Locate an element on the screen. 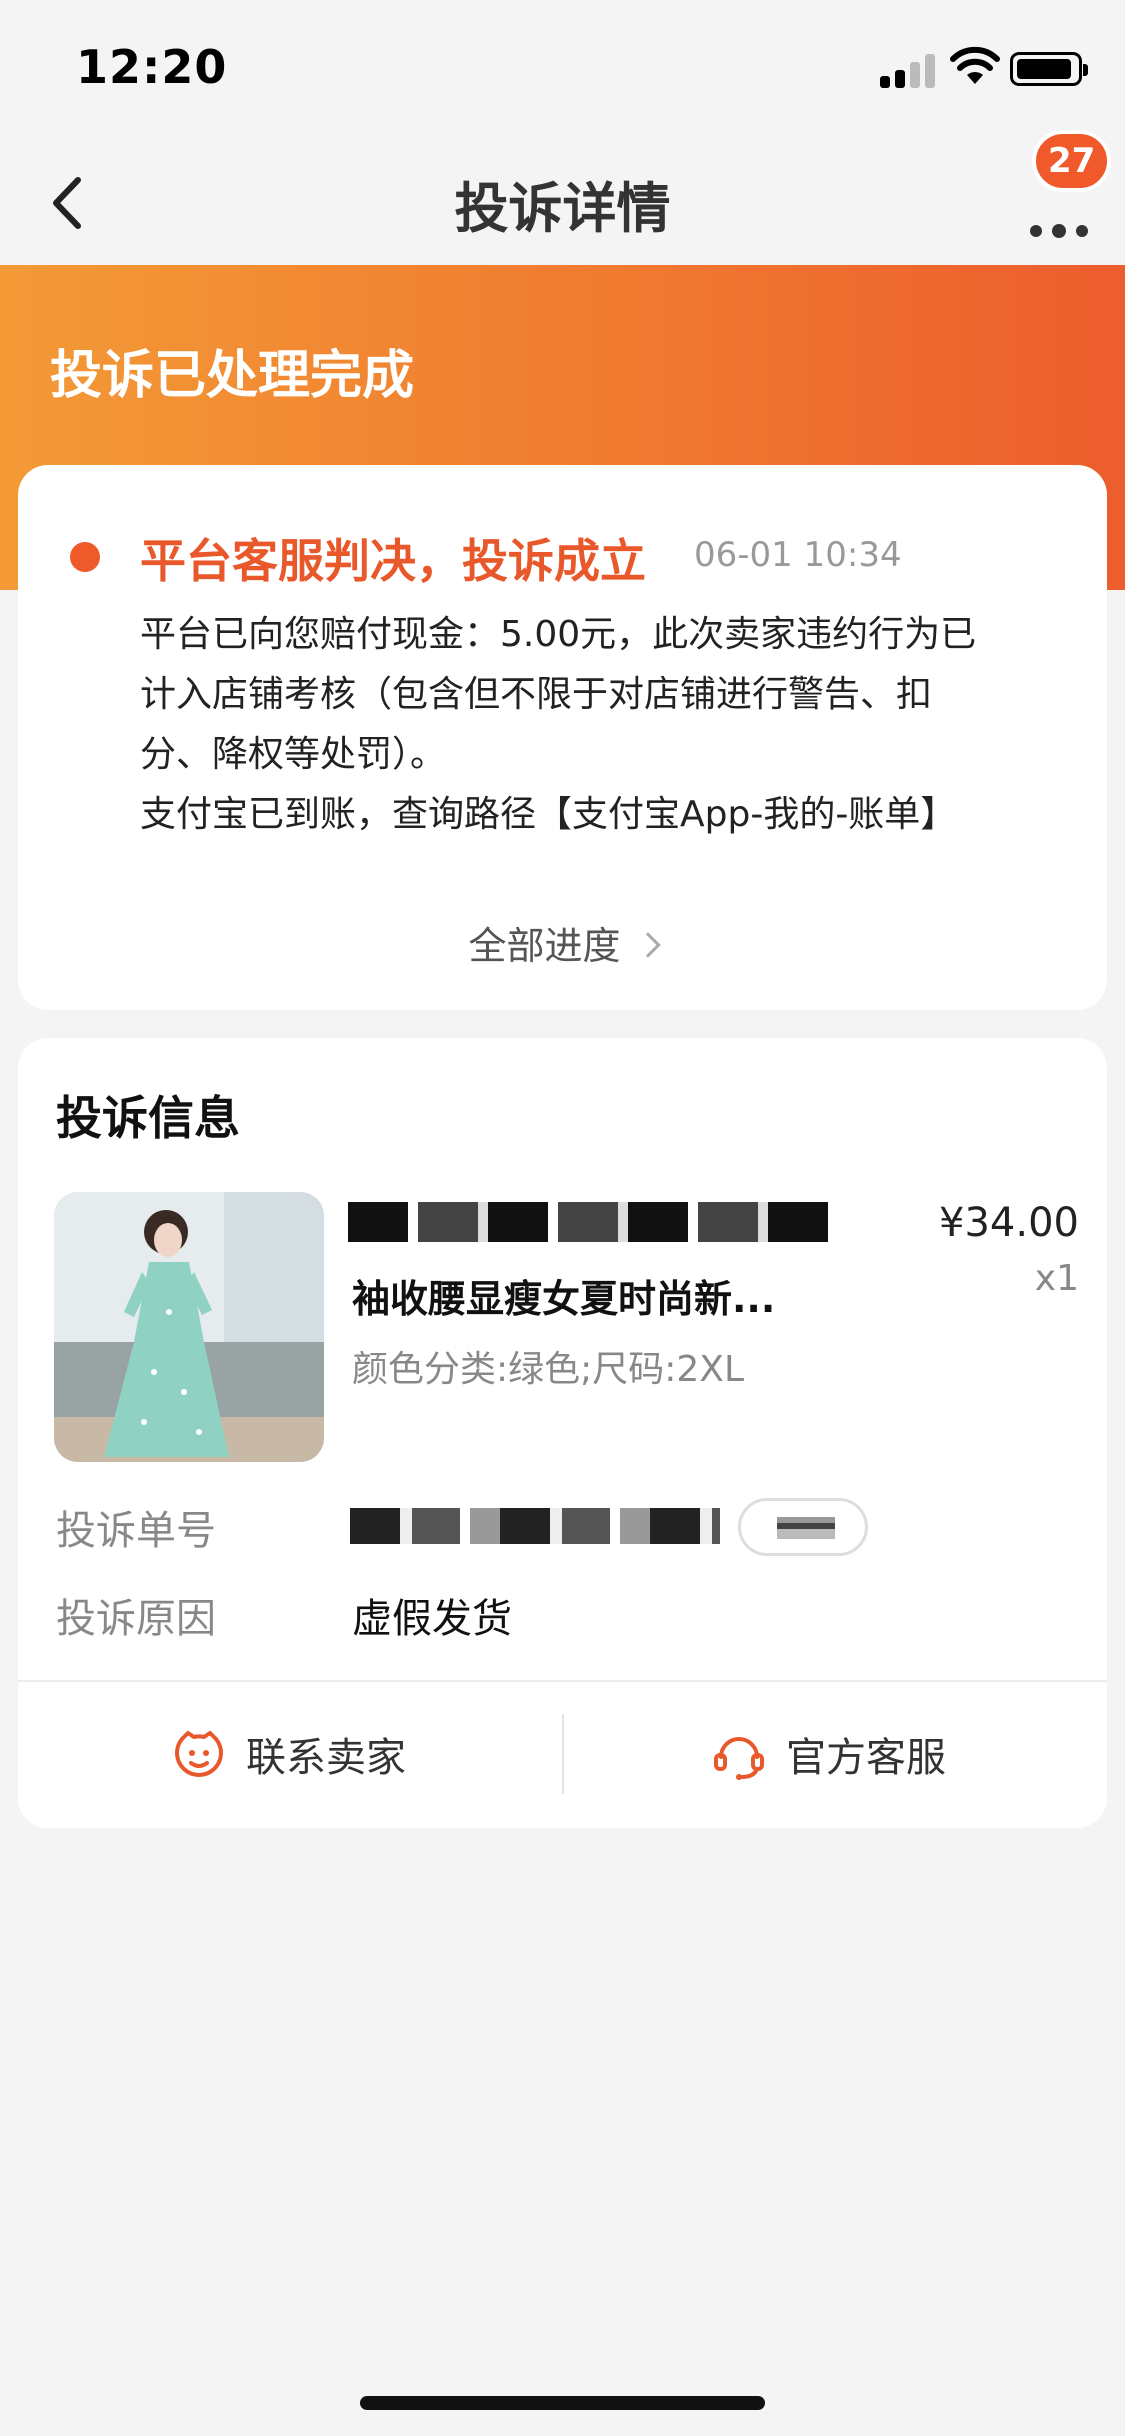 The image size is (1125, 2436). all-progress-link: 全部进度 is located at coordinates (562, 942).